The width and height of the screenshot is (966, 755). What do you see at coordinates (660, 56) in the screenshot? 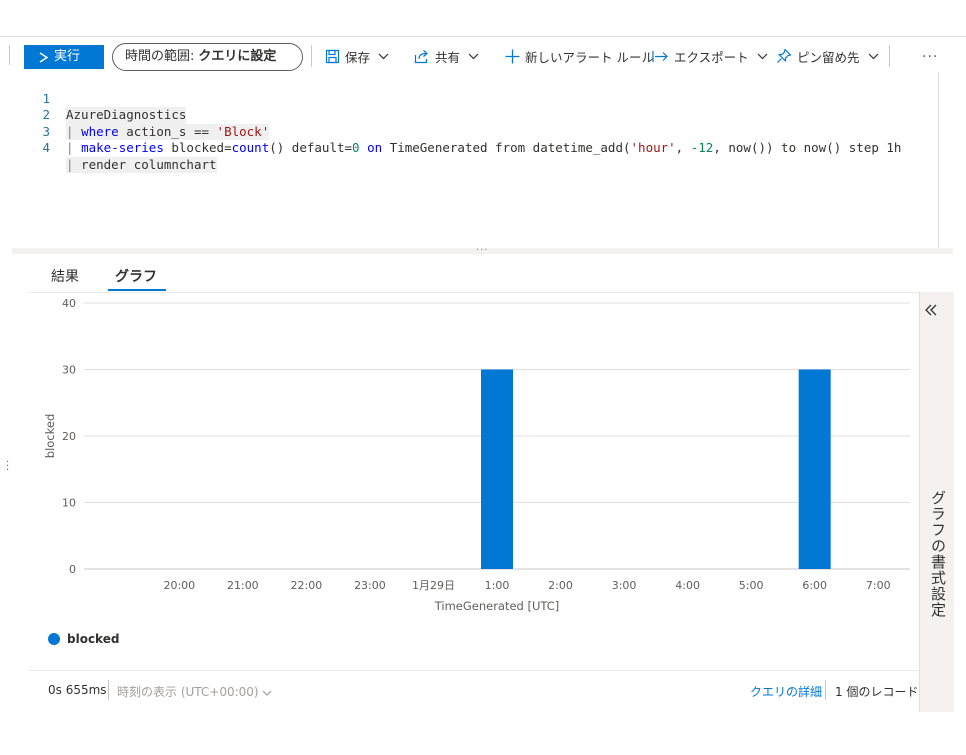
I see `export-arrow-icon` at bounding box center [660, 56].